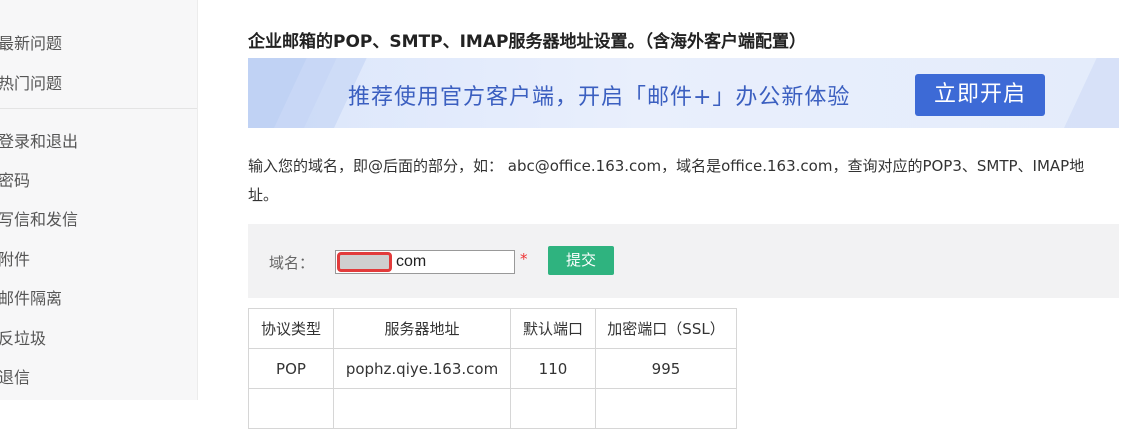 Image resolution: width=1123 pixels, height=429 pixels. I want to click on table-cell-ssl-port, so click(666, 408).